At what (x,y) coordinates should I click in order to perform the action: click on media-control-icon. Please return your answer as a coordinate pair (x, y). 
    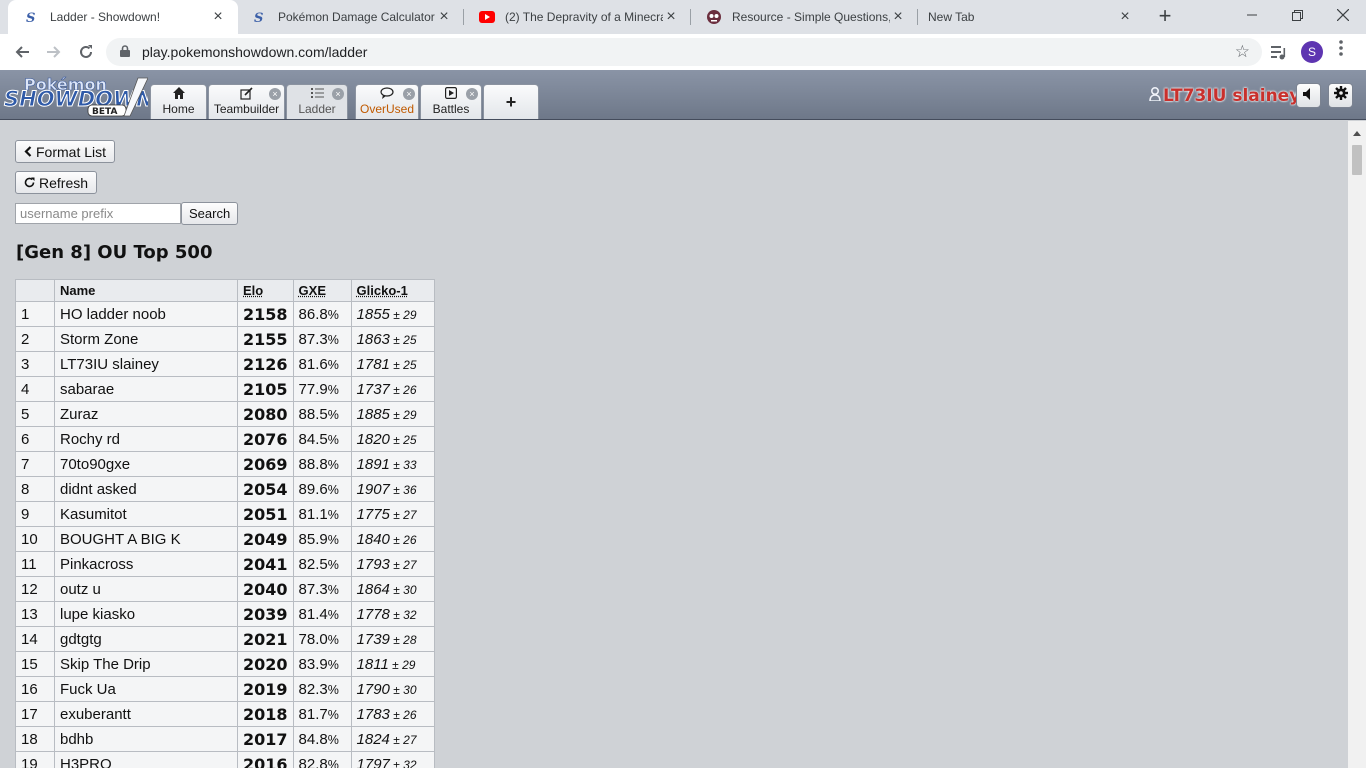
    Looking at the image, I should click on (1278, 52).